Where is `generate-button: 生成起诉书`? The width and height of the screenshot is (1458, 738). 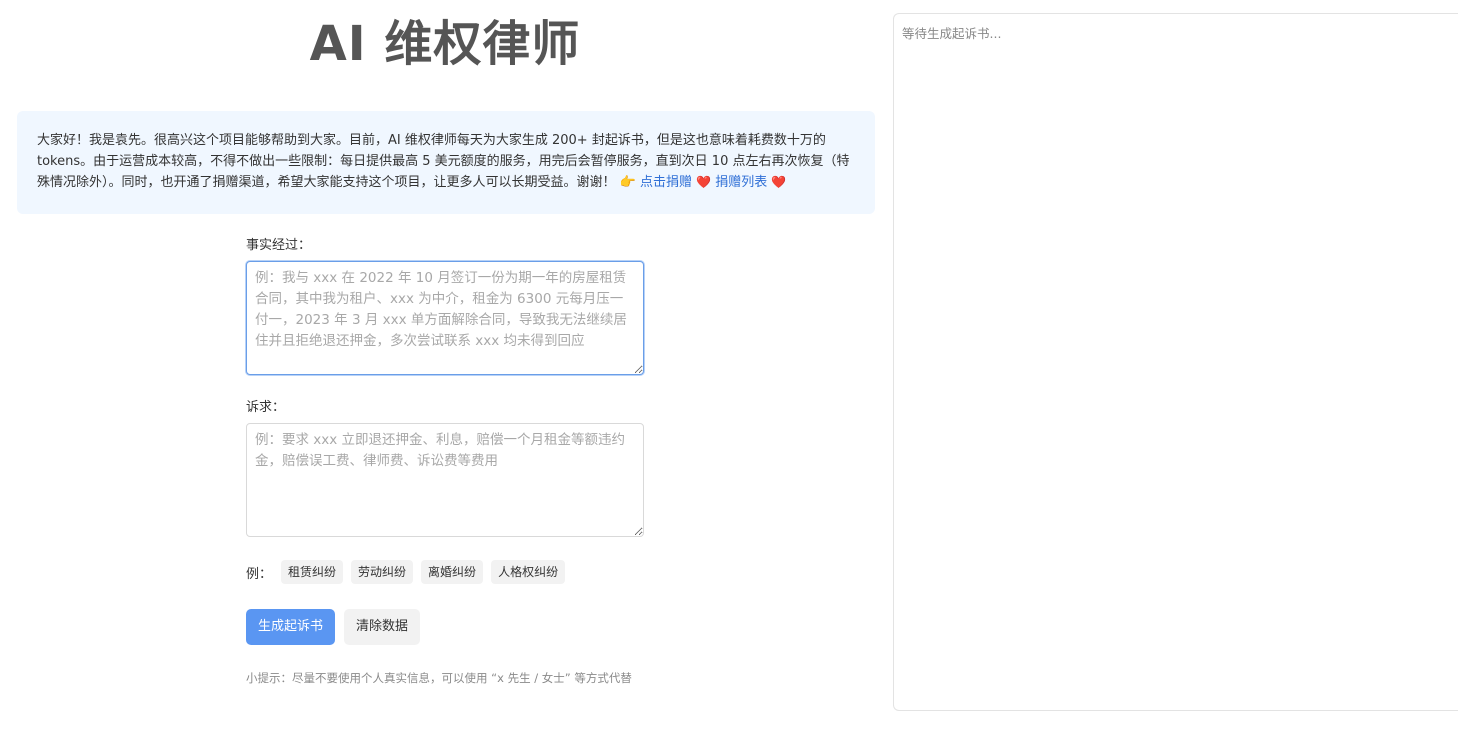 generate-button: 生成起诉书 is located at coordinates (291, 627).